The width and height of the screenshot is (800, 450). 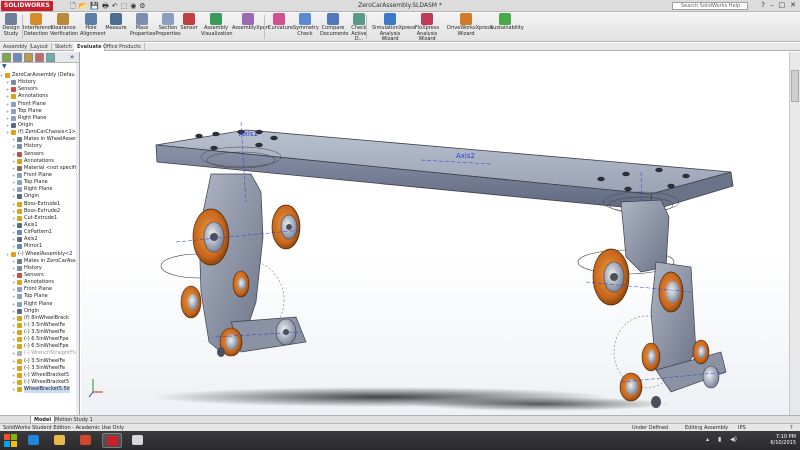 What do you see at coordinates (72, 57) in the screenshot?
I see `expand-panel-icon: »` at bounding box center [72, 57].